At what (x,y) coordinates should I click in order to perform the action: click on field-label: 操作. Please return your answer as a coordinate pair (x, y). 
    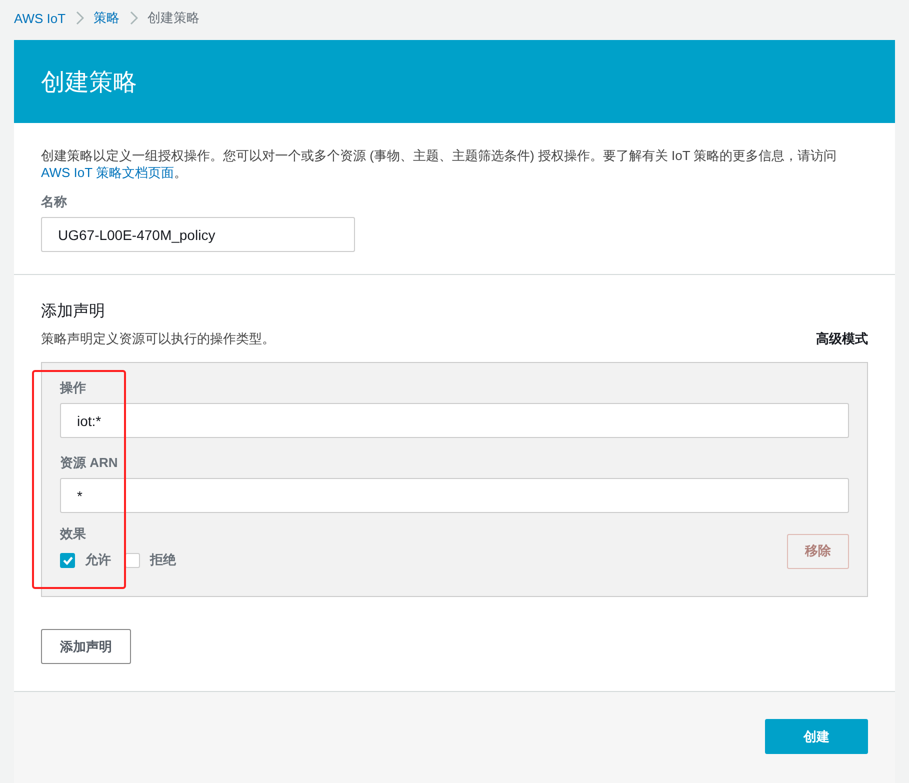
    Looking at the image, I should click on (73, 388).